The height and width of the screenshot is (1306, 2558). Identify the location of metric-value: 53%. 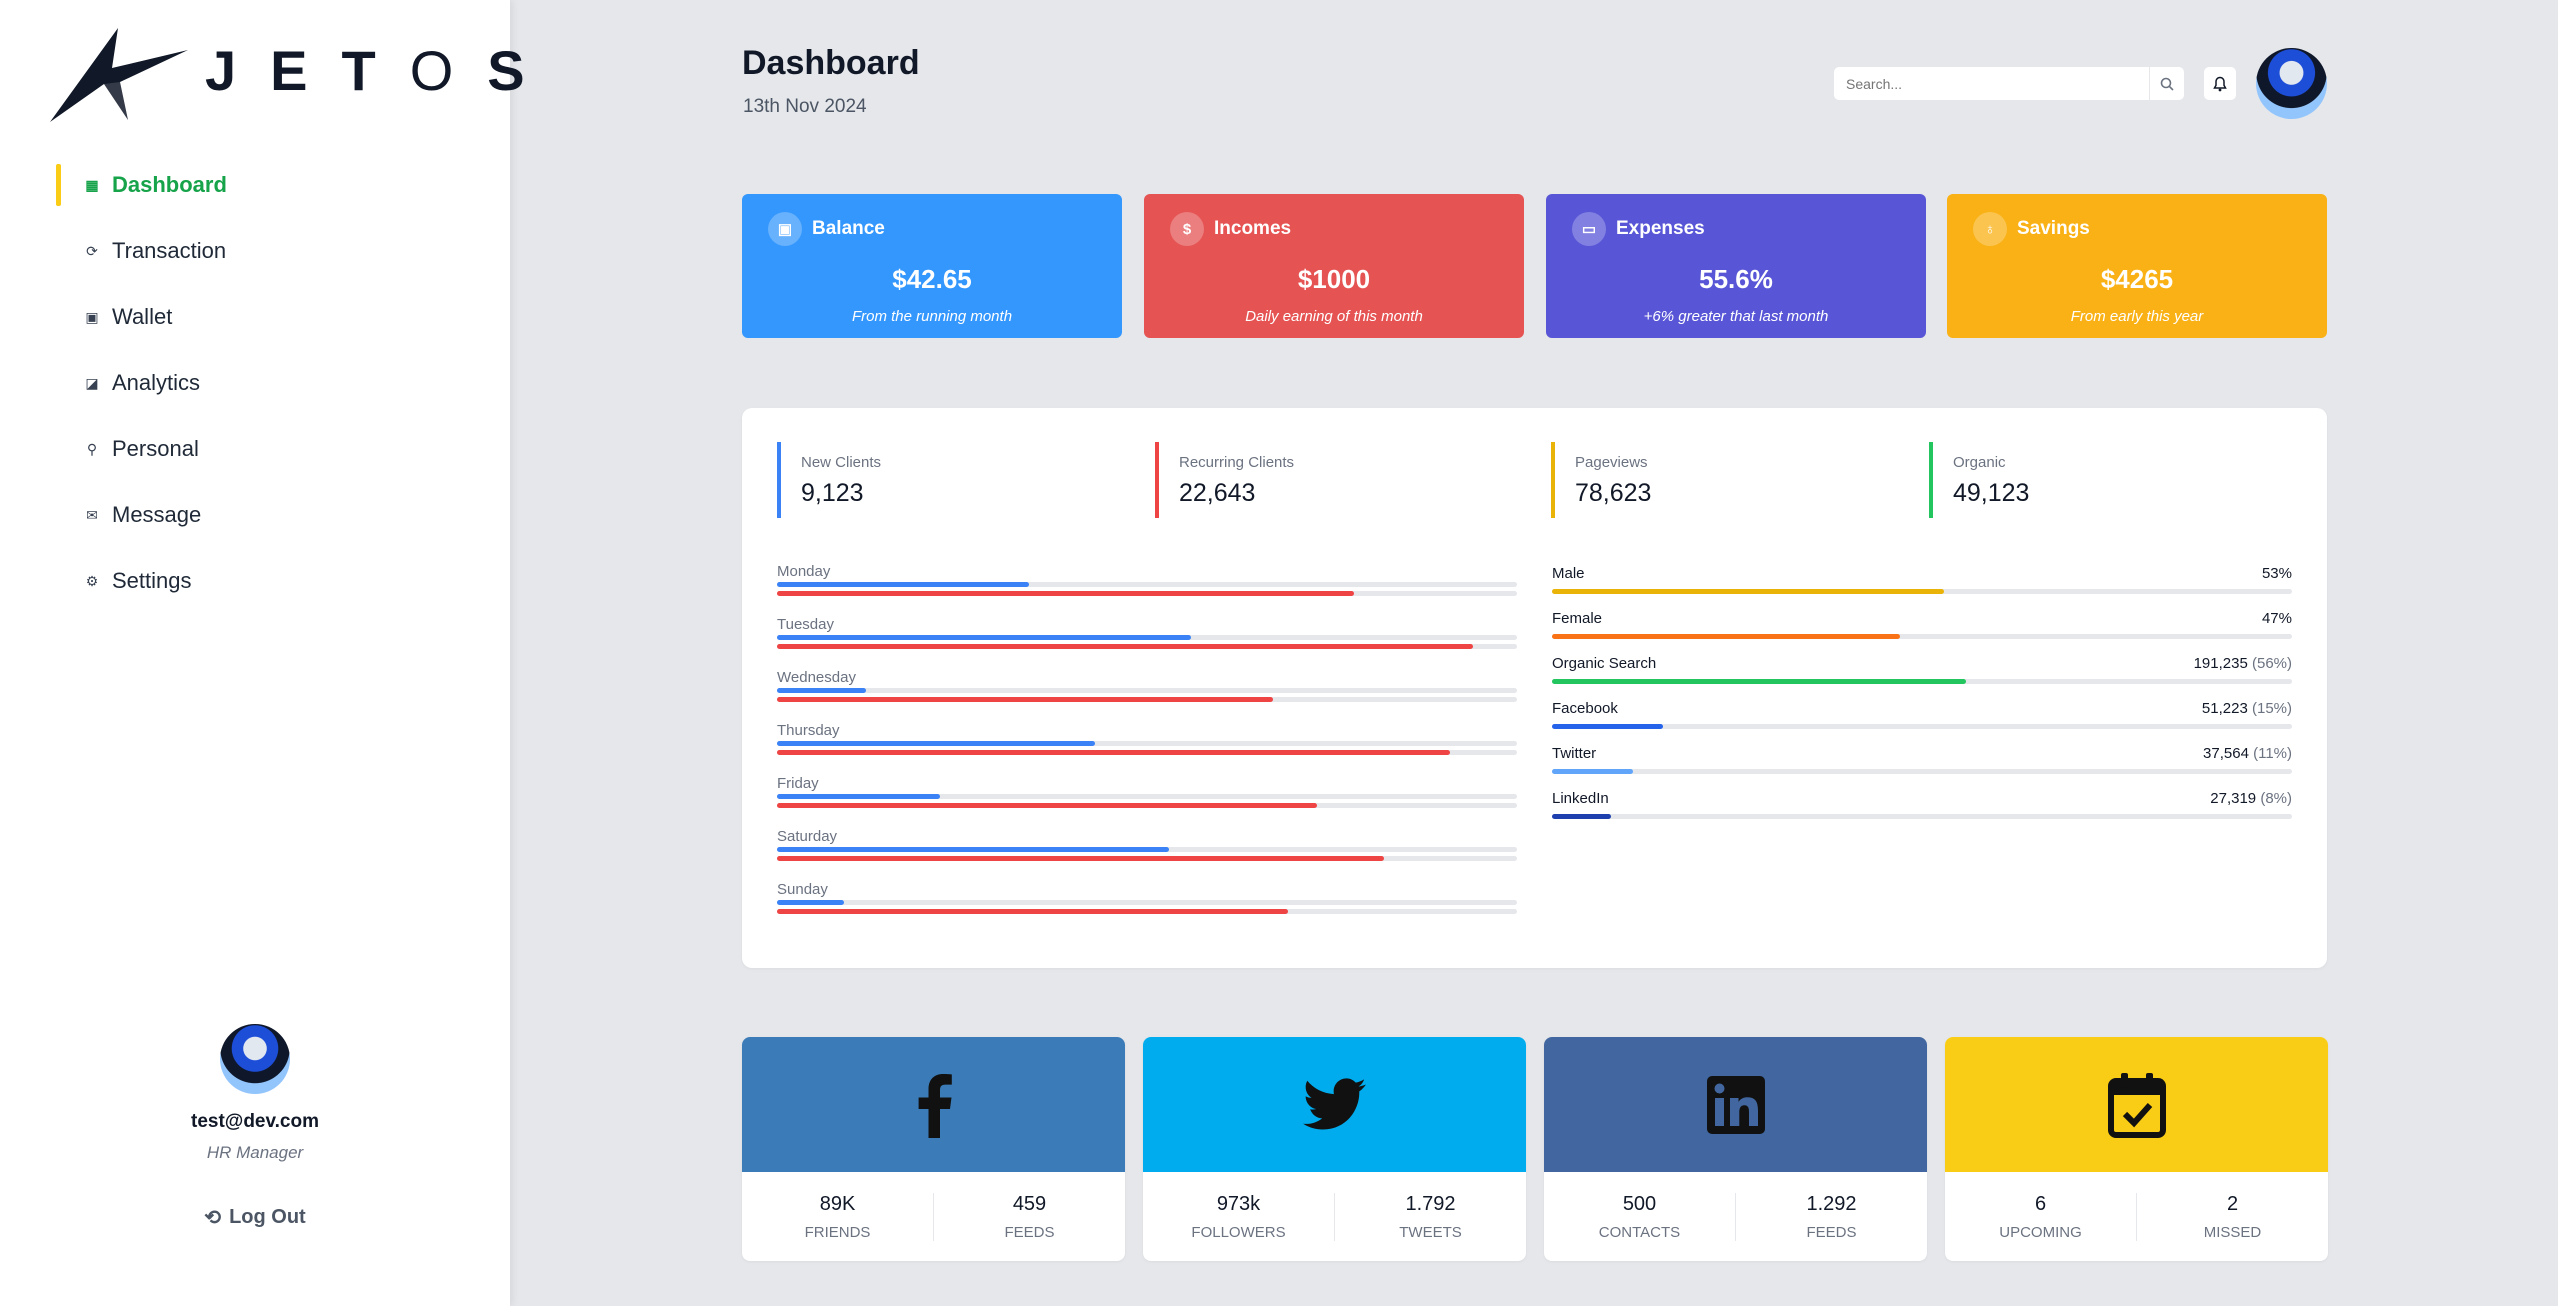
(2276, 573).